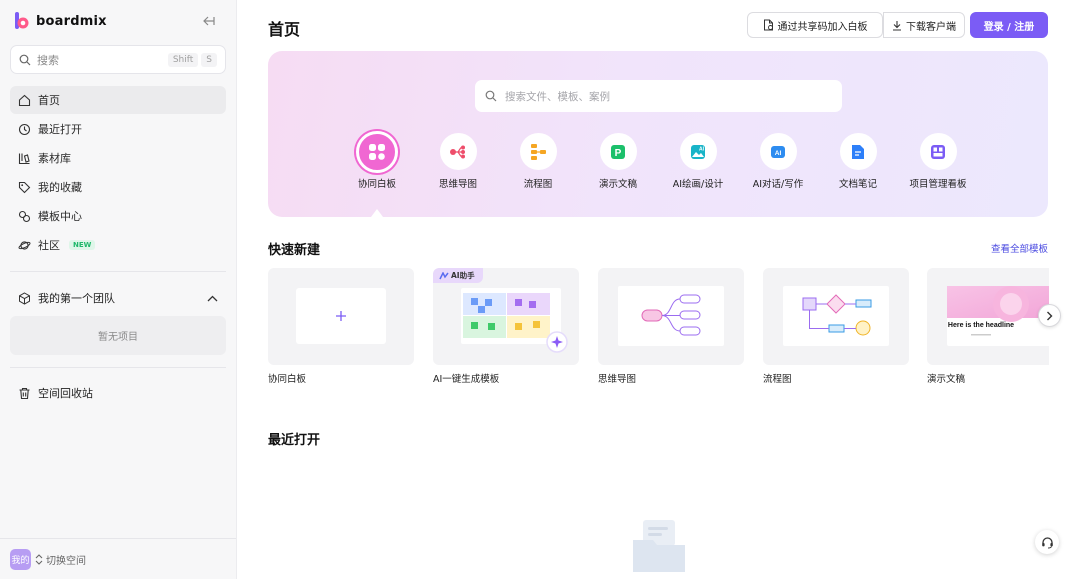  What do you see at coordinates (118, 129) in the screenshot?
I see `sidebar-item-recent: 最近打开` at bounding box center [118, 129].